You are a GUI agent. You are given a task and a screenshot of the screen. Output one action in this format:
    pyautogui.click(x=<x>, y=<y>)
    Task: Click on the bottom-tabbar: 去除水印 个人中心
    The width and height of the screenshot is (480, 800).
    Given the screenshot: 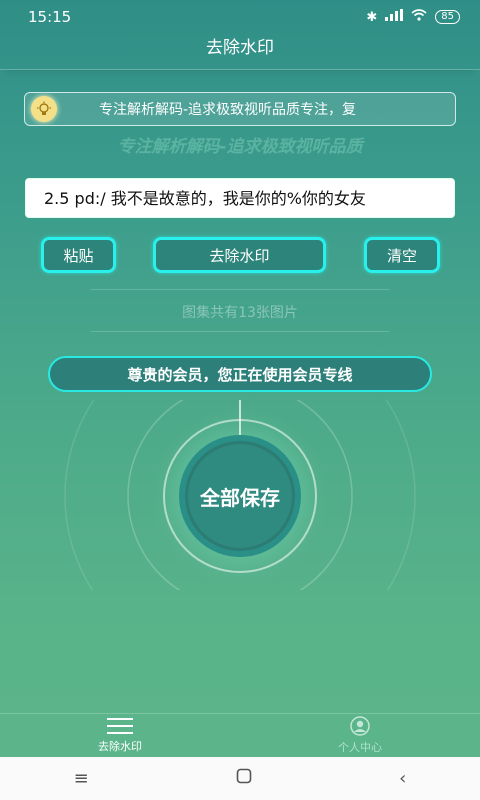 What is the action you would take?
    pyautogui.click(x=240, y=735)
    